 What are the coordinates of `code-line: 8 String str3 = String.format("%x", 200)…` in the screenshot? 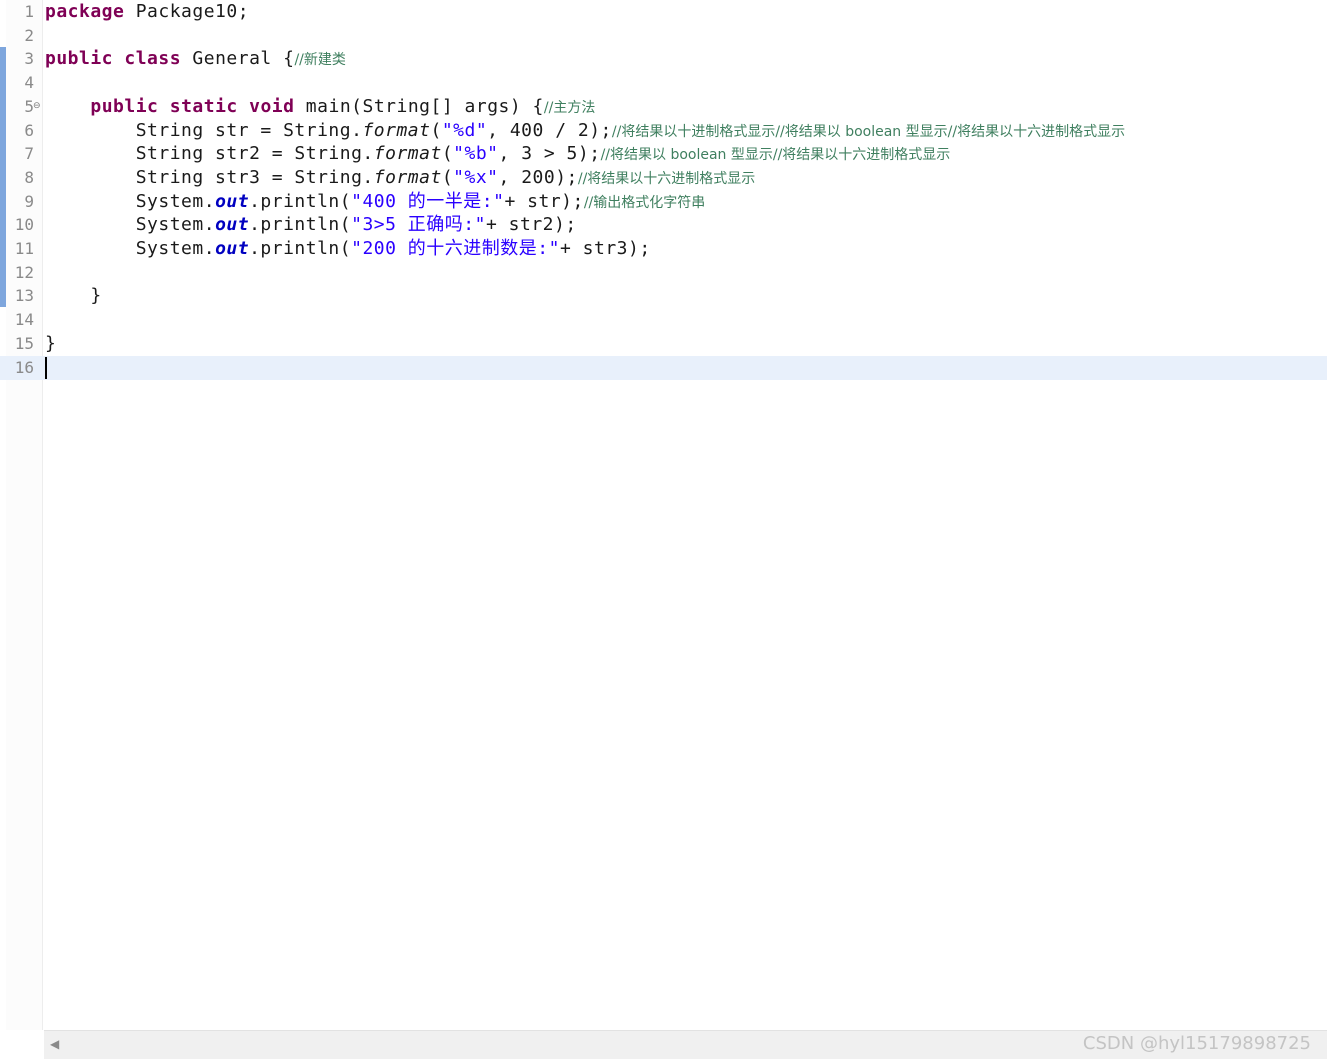 It's located at (663, 178).